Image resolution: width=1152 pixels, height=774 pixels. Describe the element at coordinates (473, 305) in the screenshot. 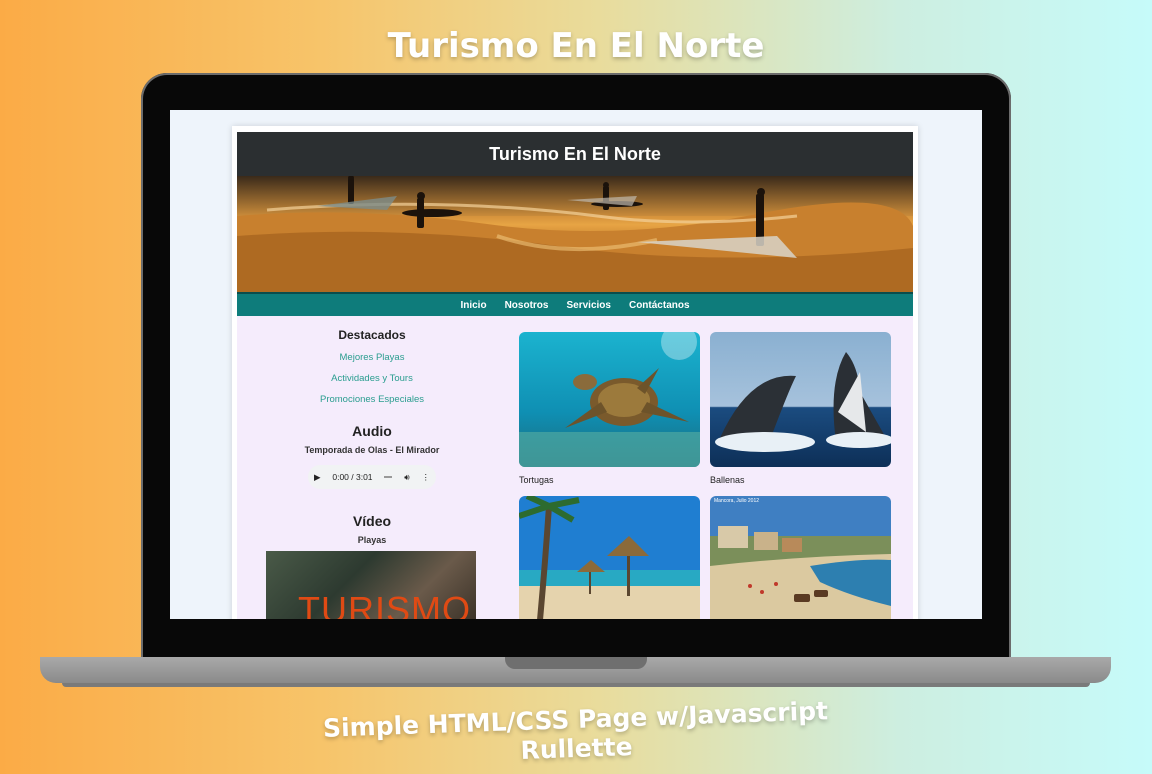

I see `nav-inicio: Inicio` at that location.